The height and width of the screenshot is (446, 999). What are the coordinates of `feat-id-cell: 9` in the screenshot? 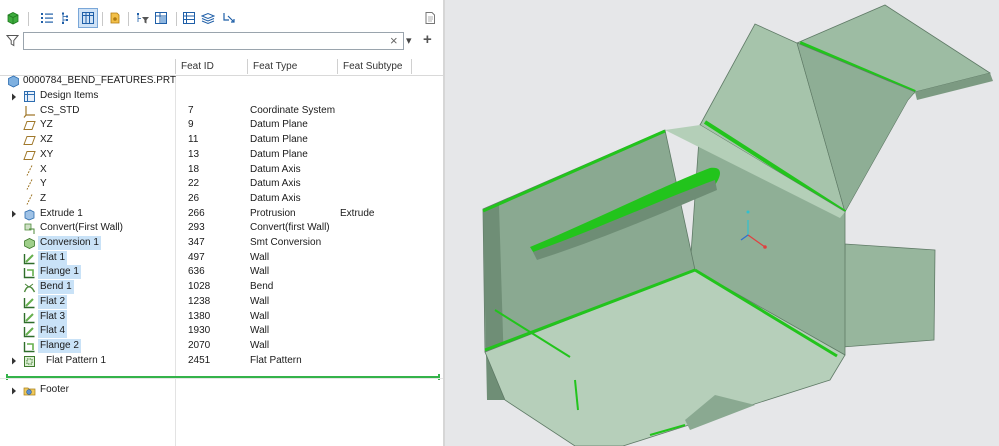 It's located at (191, 125).